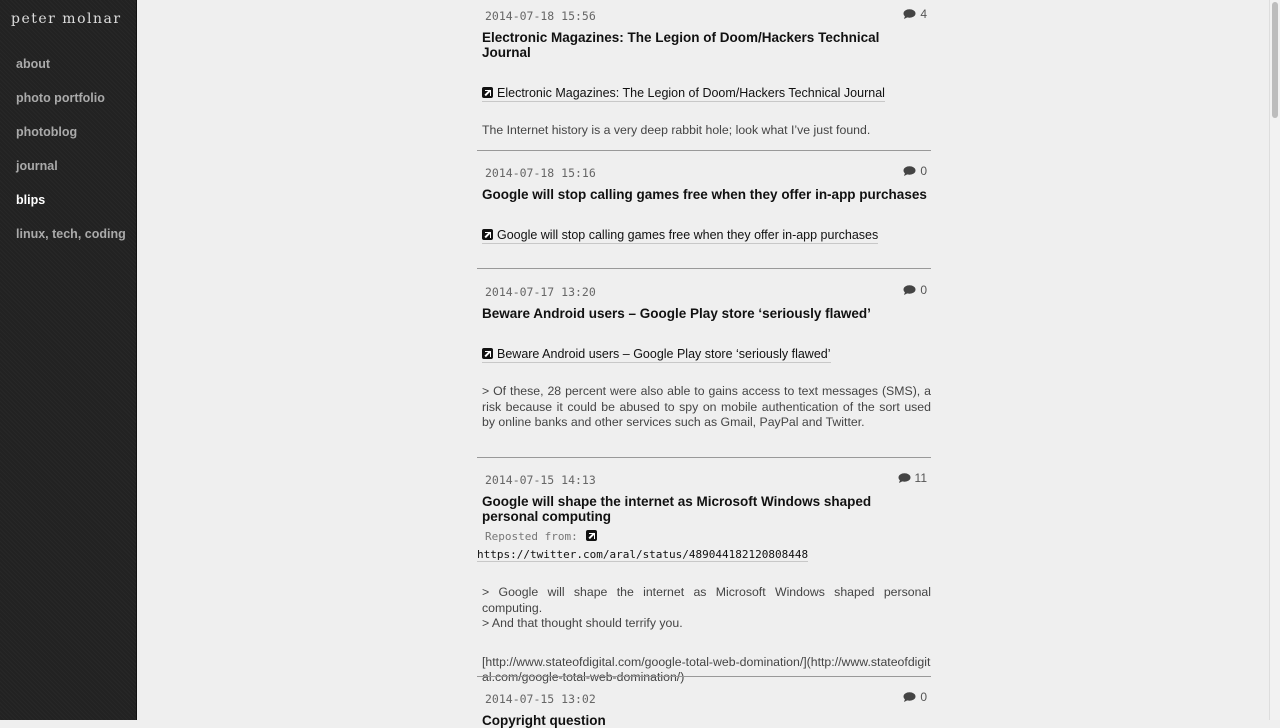 The image size is (1280, 728). Describe the element at coordinates (540, 480) in the screenshot. I see `post-date: 2014-07-15 14:13` at that location.